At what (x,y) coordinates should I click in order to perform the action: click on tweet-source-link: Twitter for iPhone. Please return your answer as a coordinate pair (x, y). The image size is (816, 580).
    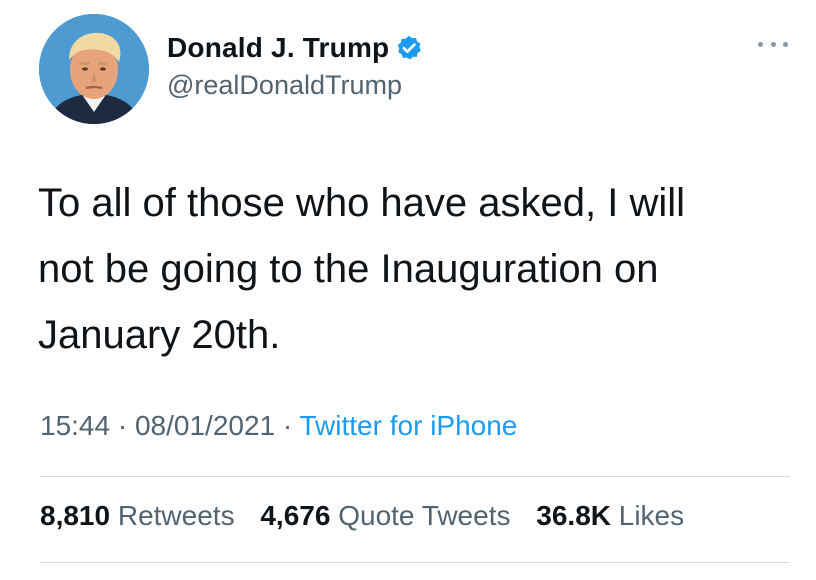
    Looking at the image, I should click on (409, 425).